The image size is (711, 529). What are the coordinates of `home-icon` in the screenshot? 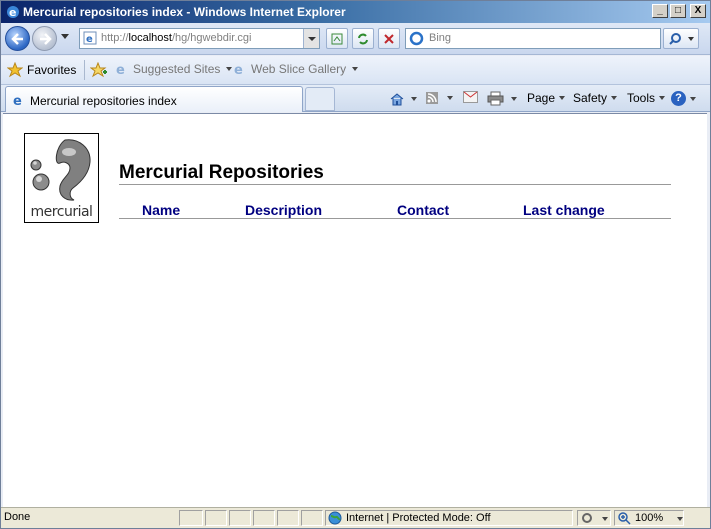 It's located at (397, 99).